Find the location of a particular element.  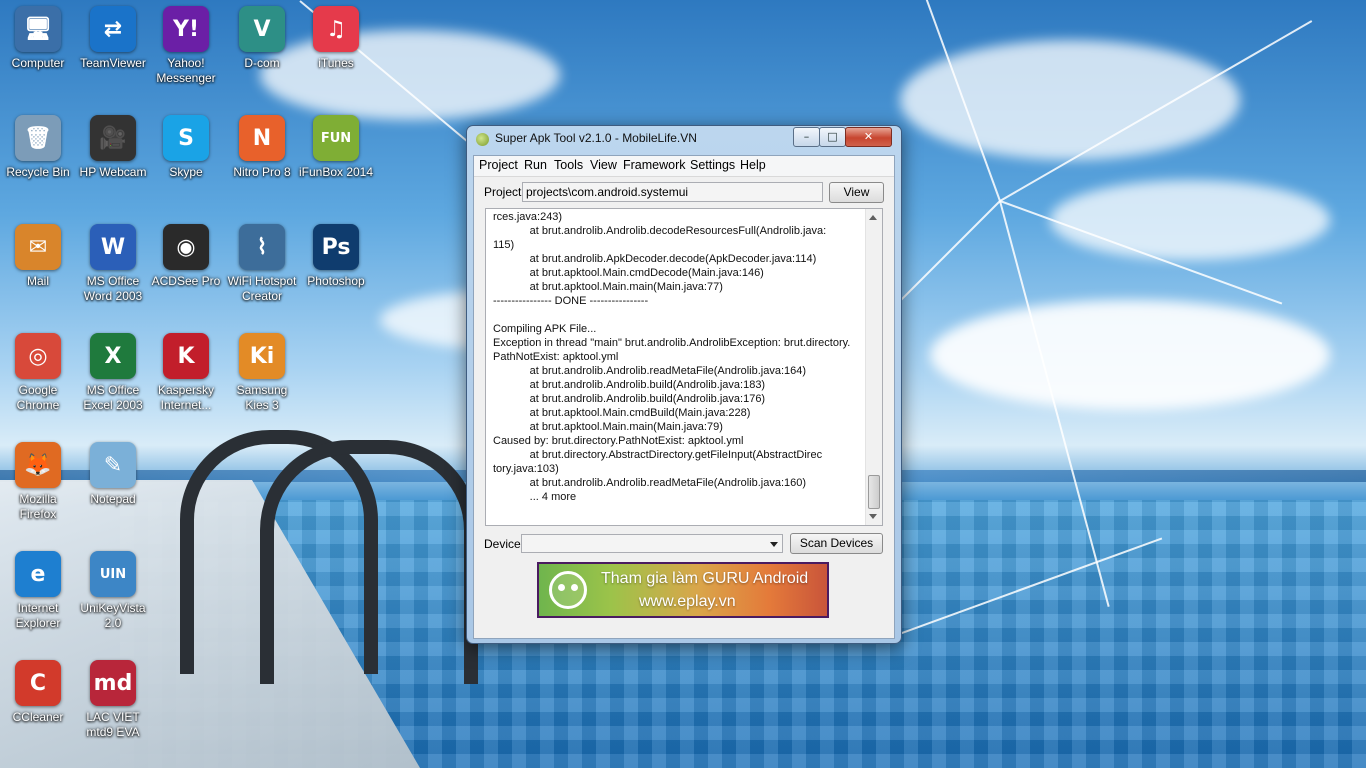

teamviewer-icon: ⇄ is located at coordinates (113, 29).